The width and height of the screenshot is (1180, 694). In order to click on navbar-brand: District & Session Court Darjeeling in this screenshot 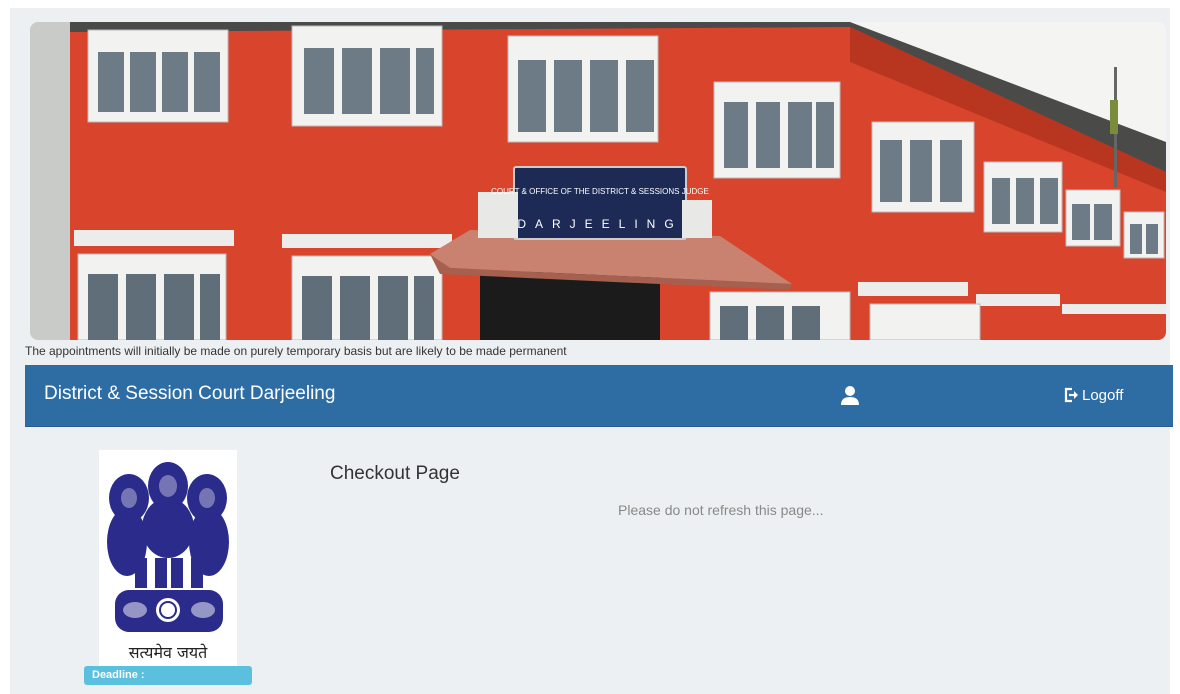, I will do `click(189, 394)`.